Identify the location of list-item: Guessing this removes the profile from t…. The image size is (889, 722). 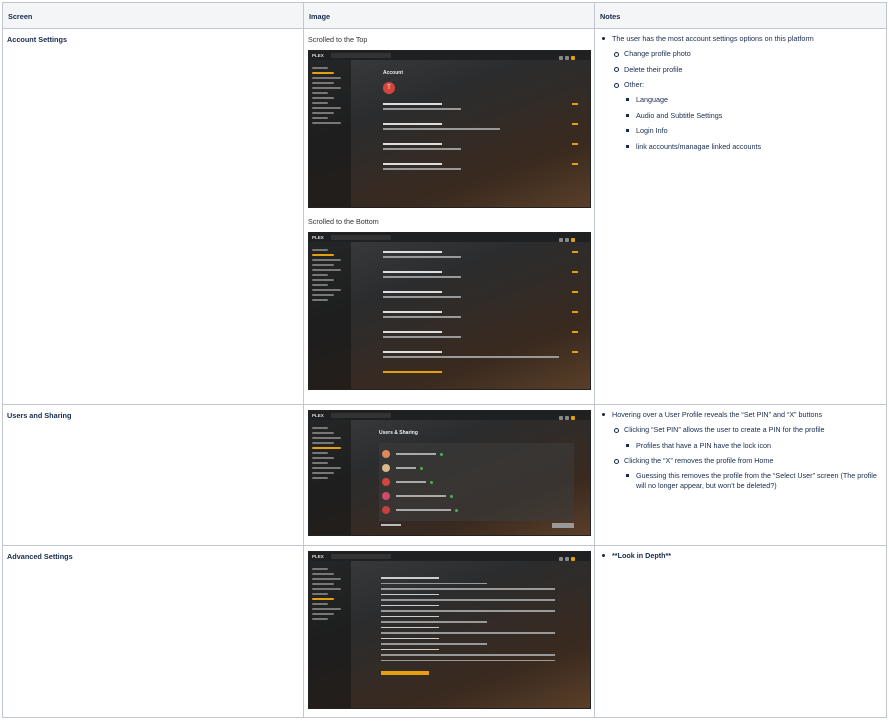
(753, 480).